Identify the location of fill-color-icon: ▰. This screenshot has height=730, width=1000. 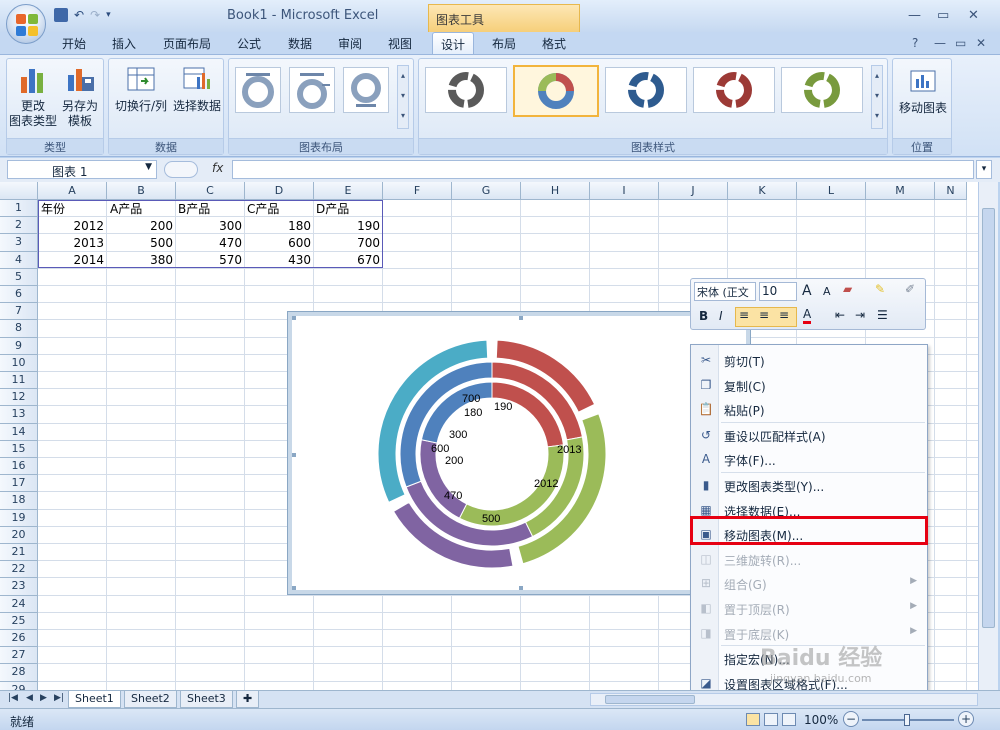
(847, 289).